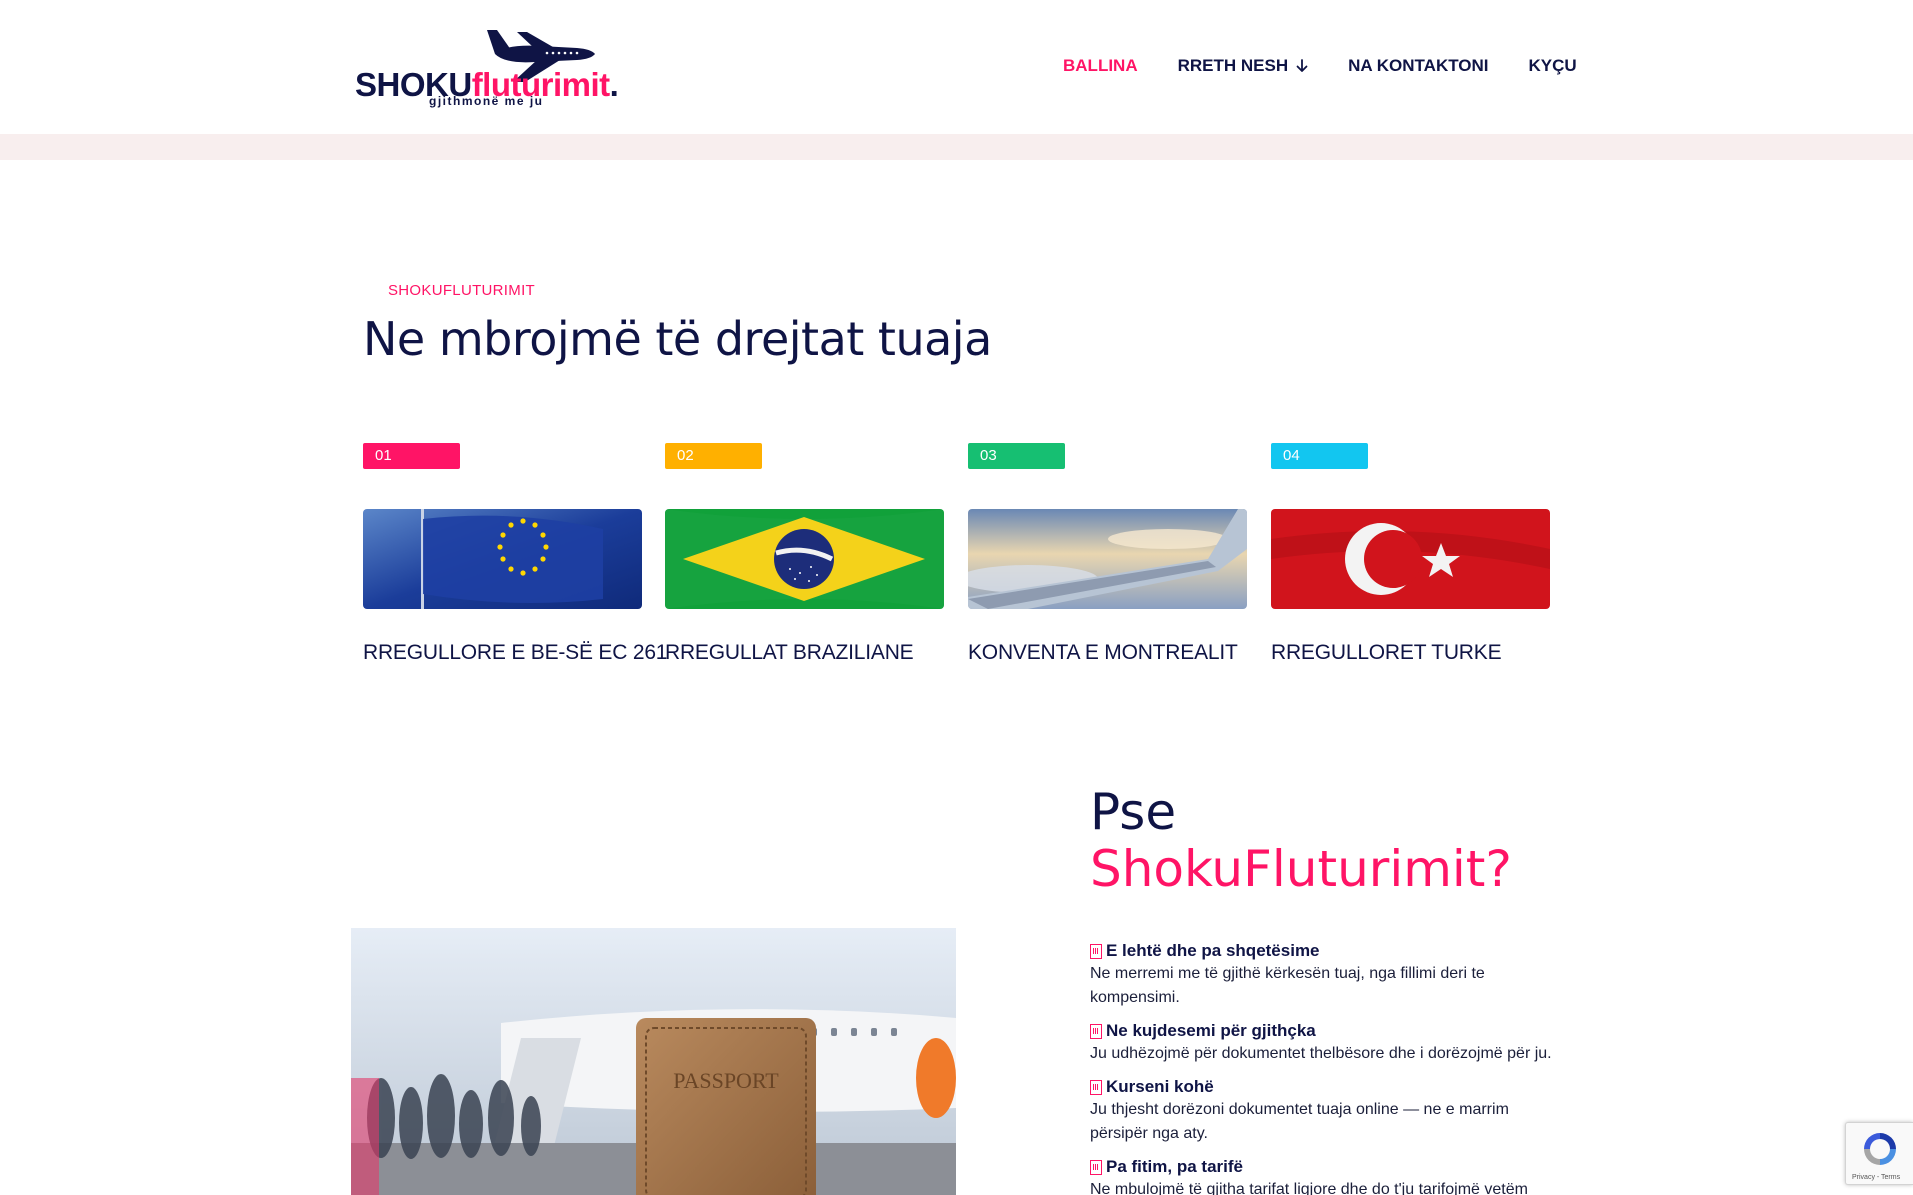  I want to click on passport-text: PASSPORT, so click(726, 1080).